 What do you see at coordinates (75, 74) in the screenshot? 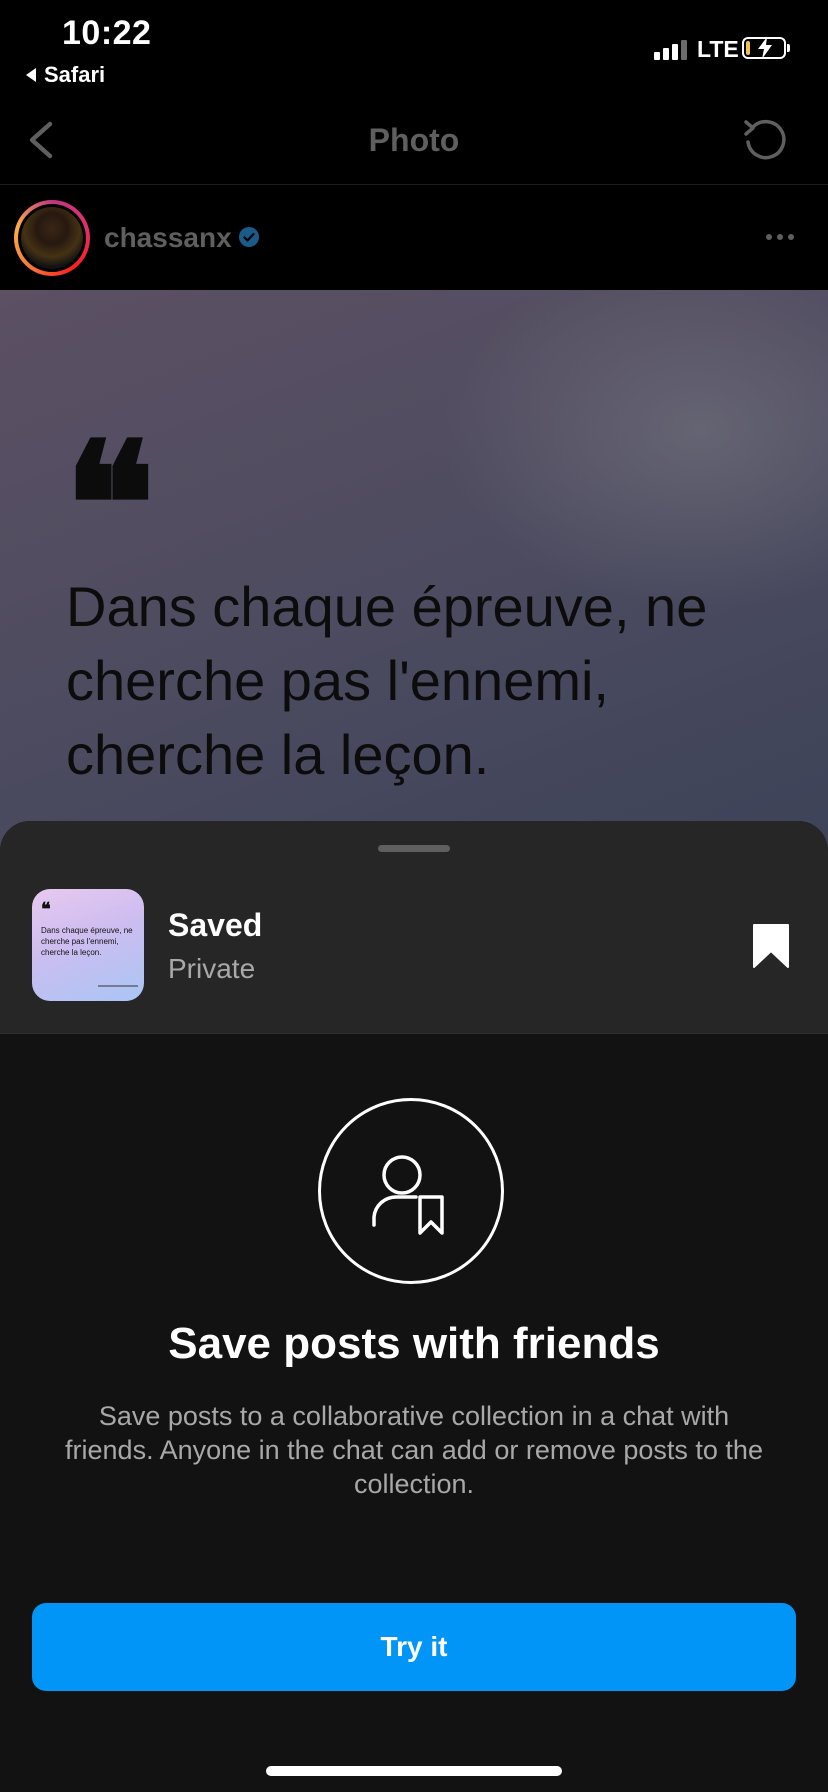
I see `back-app-label: Safari` at bounding box center [75, 74].